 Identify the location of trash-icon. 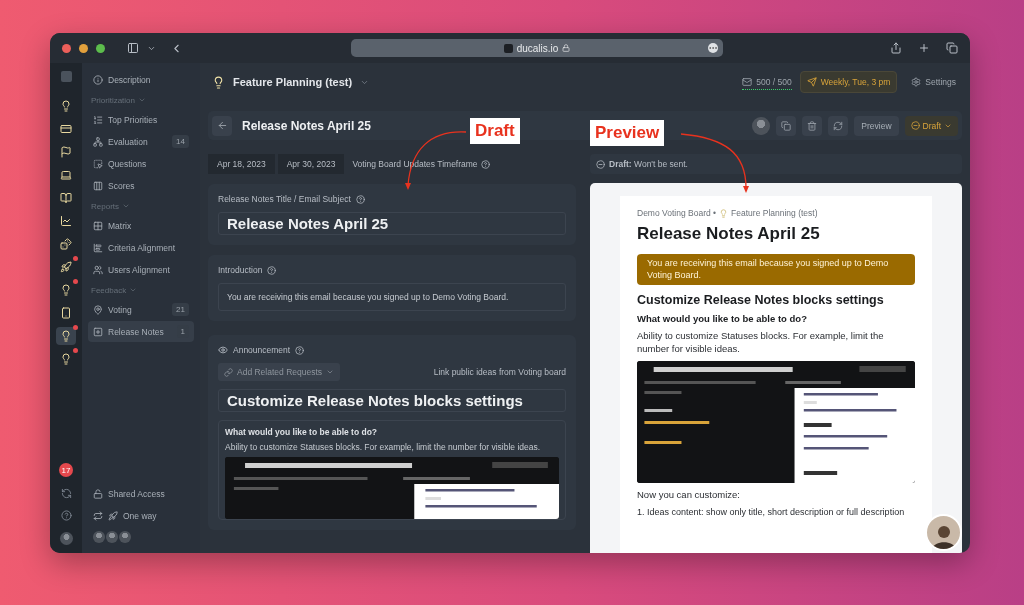
(812, 125).